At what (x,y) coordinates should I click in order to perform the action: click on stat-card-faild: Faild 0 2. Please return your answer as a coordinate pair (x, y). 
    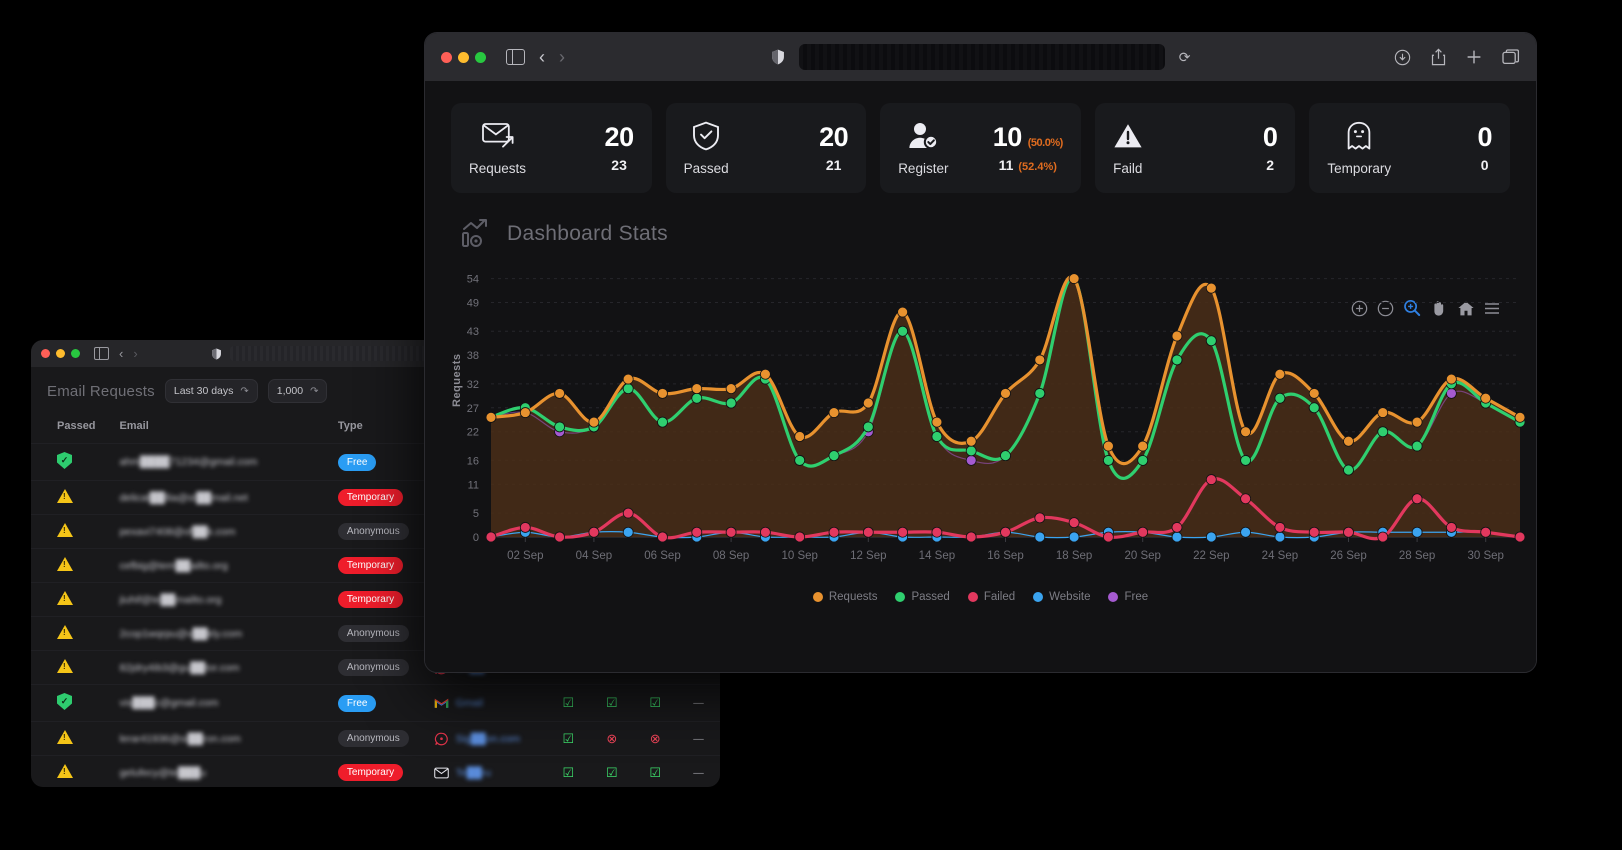
    Looking at the image, I should click on (1195, 148).